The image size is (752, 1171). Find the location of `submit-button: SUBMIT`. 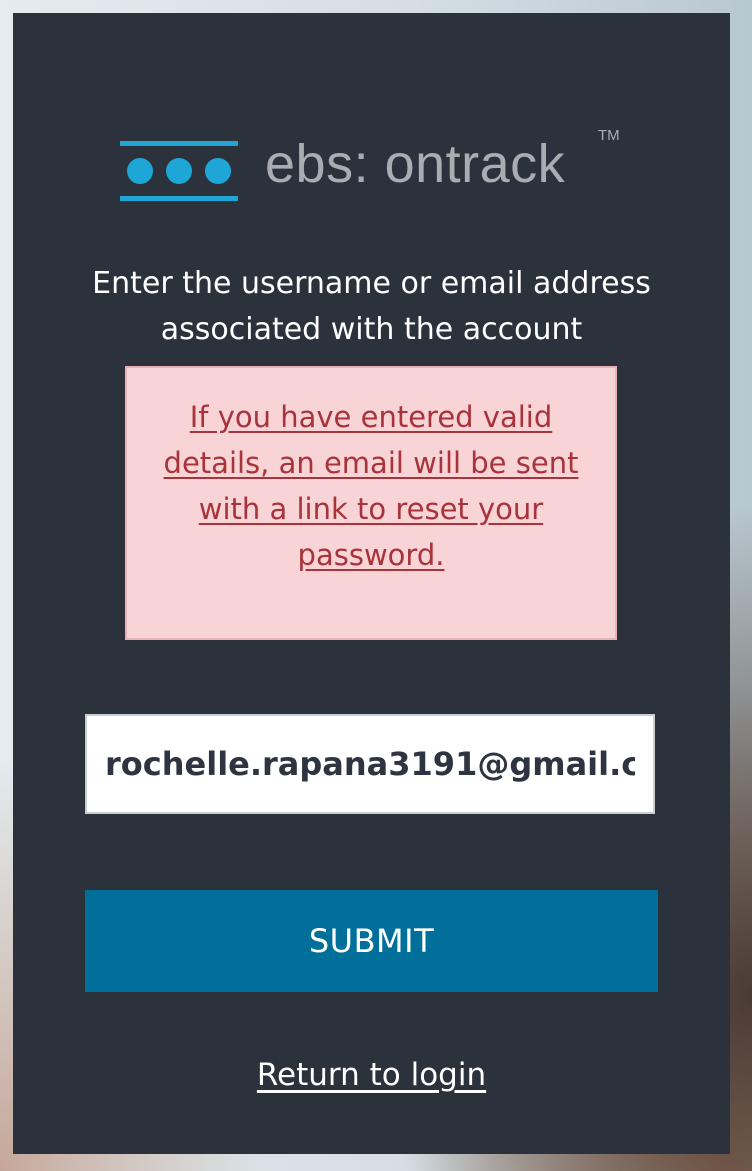

submit-button: SUBMIT is located at coordinates (371, 941).